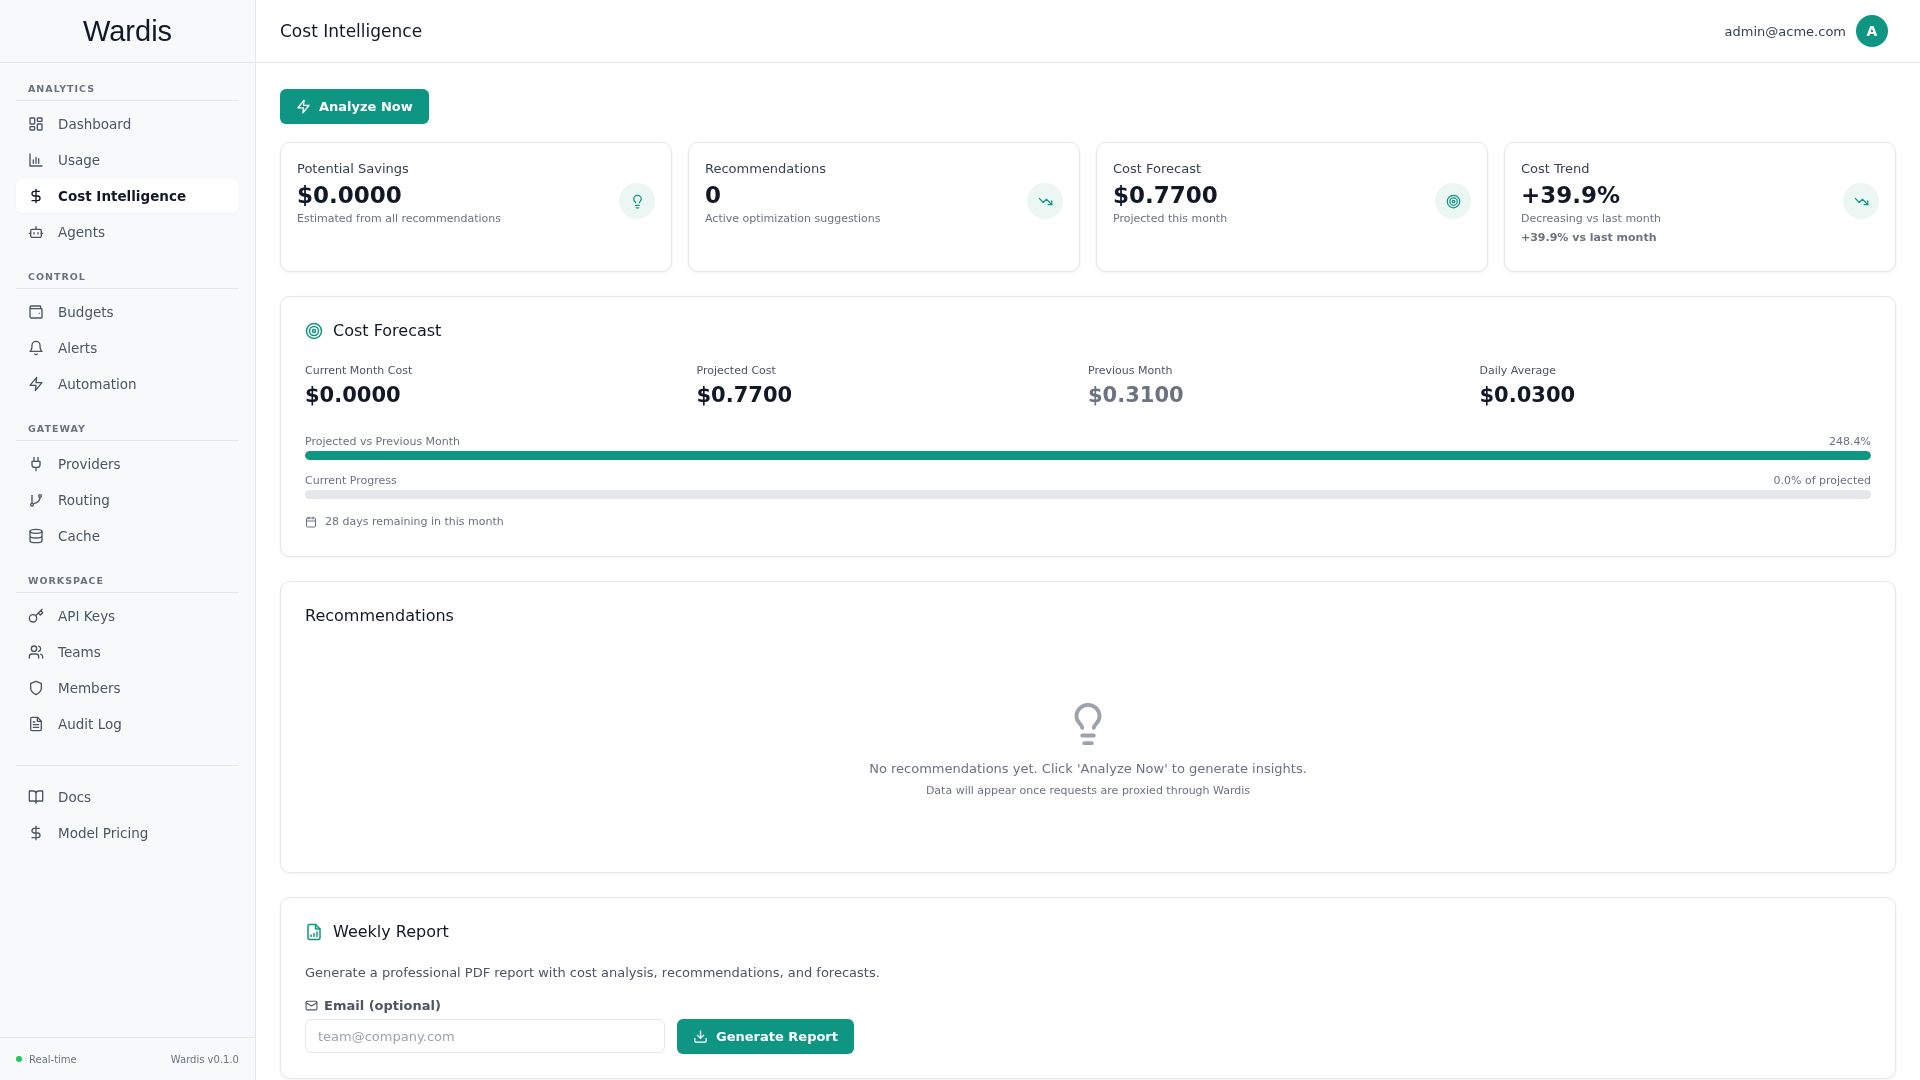 The height and width of the screenshot is (1080, 1920). What do you see at coordinates (204, 1059) in the screenshot?
I see `version-text: Wardis v0.1.0` at bounding box center [204, 1059].